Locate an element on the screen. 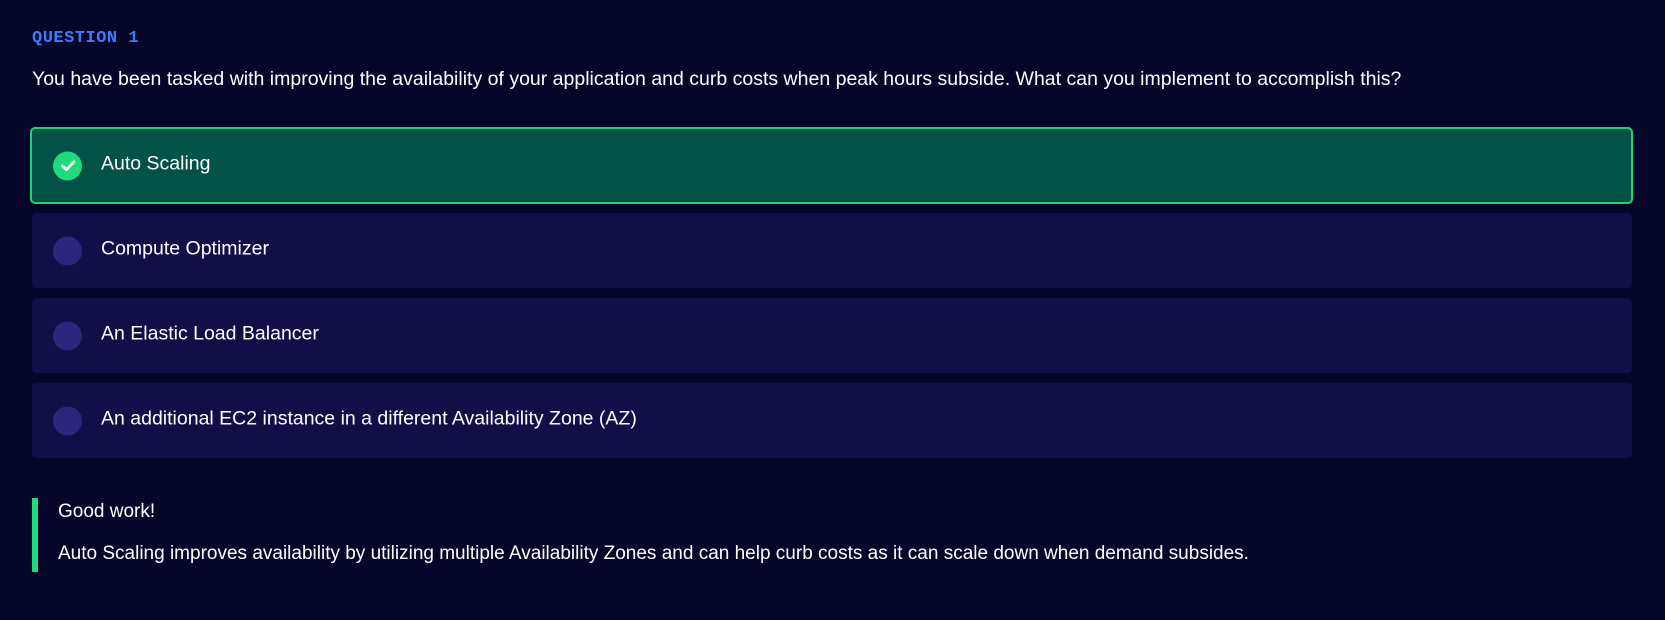 This screenshot has height=620, width=1665. answer-option-compute-optimizer: Compute Optimizer is located at coordinates (832, 250).